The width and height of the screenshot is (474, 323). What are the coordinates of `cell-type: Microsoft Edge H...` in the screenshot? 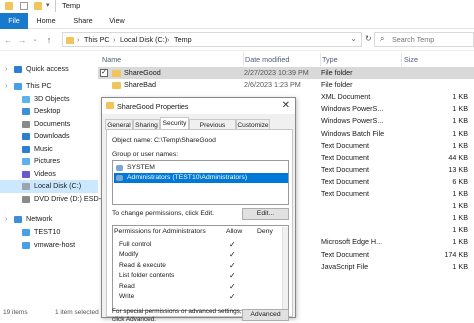 It's located at (352, 242).